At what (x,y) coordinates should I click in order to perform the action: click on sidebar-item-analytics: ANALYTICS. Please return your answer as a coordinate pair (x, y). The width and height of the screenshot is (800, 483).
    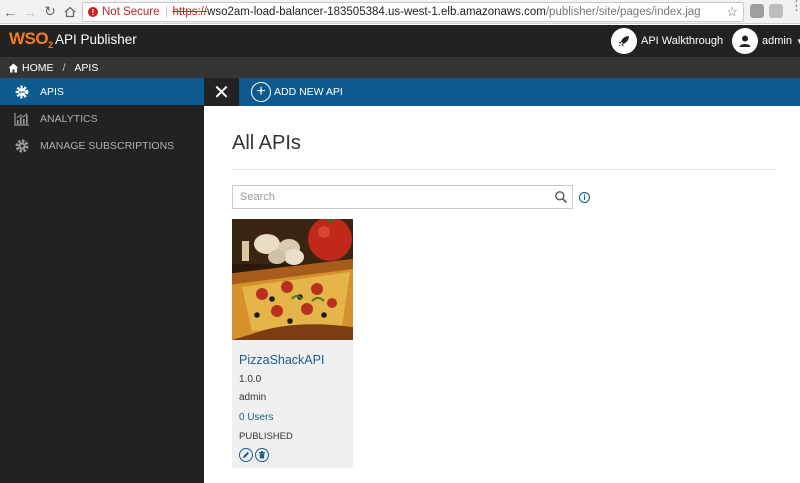
    Looking at the image, I should click on (102, 118).